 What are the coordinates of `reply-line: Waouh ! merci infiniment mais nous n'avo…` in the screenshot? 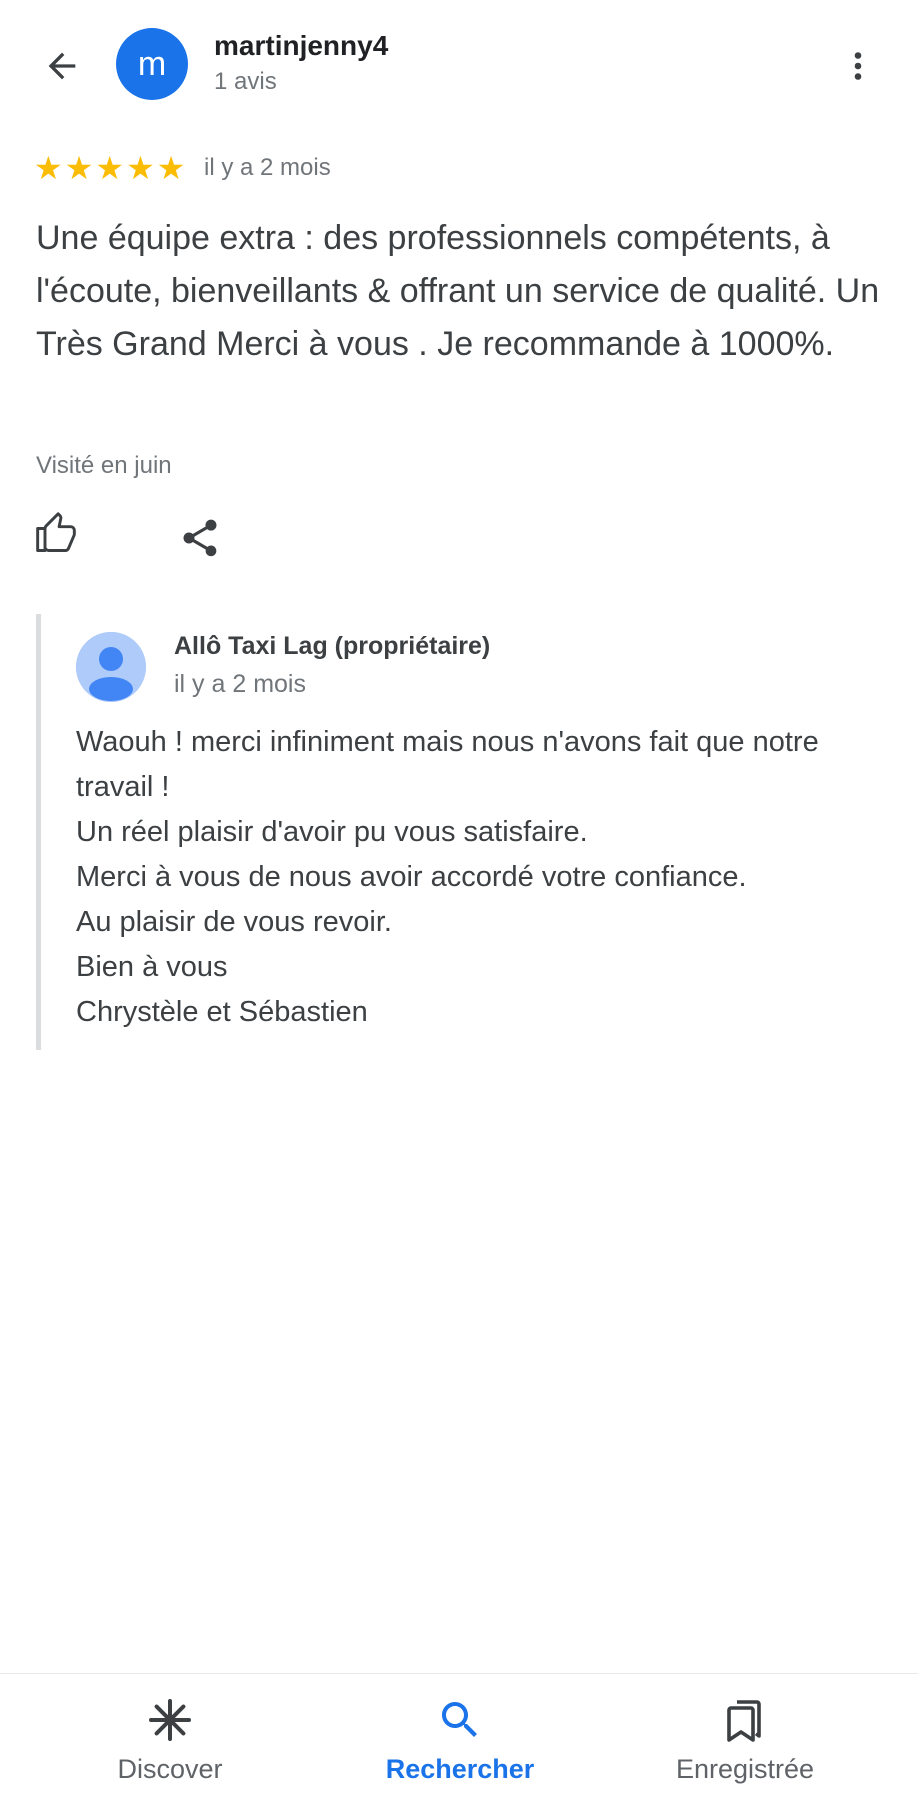 It's located at (447, 764).